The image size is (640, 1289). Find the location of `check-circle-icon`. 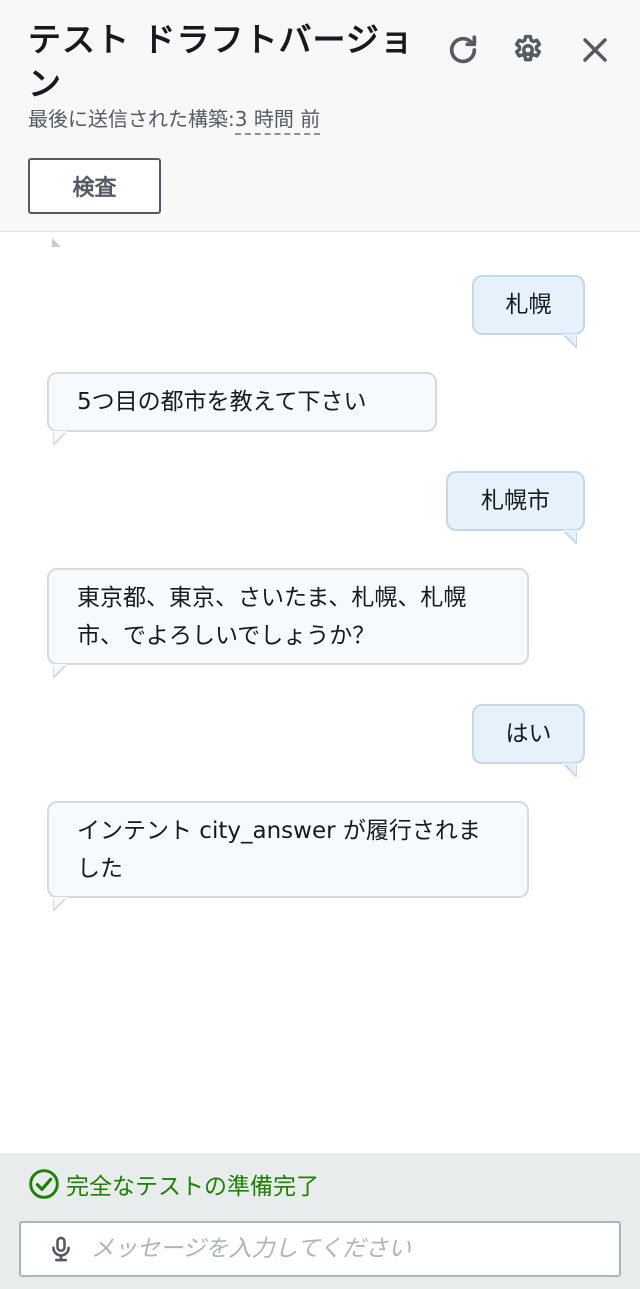

check-circle-icon is located at coordinates (44, 1184).